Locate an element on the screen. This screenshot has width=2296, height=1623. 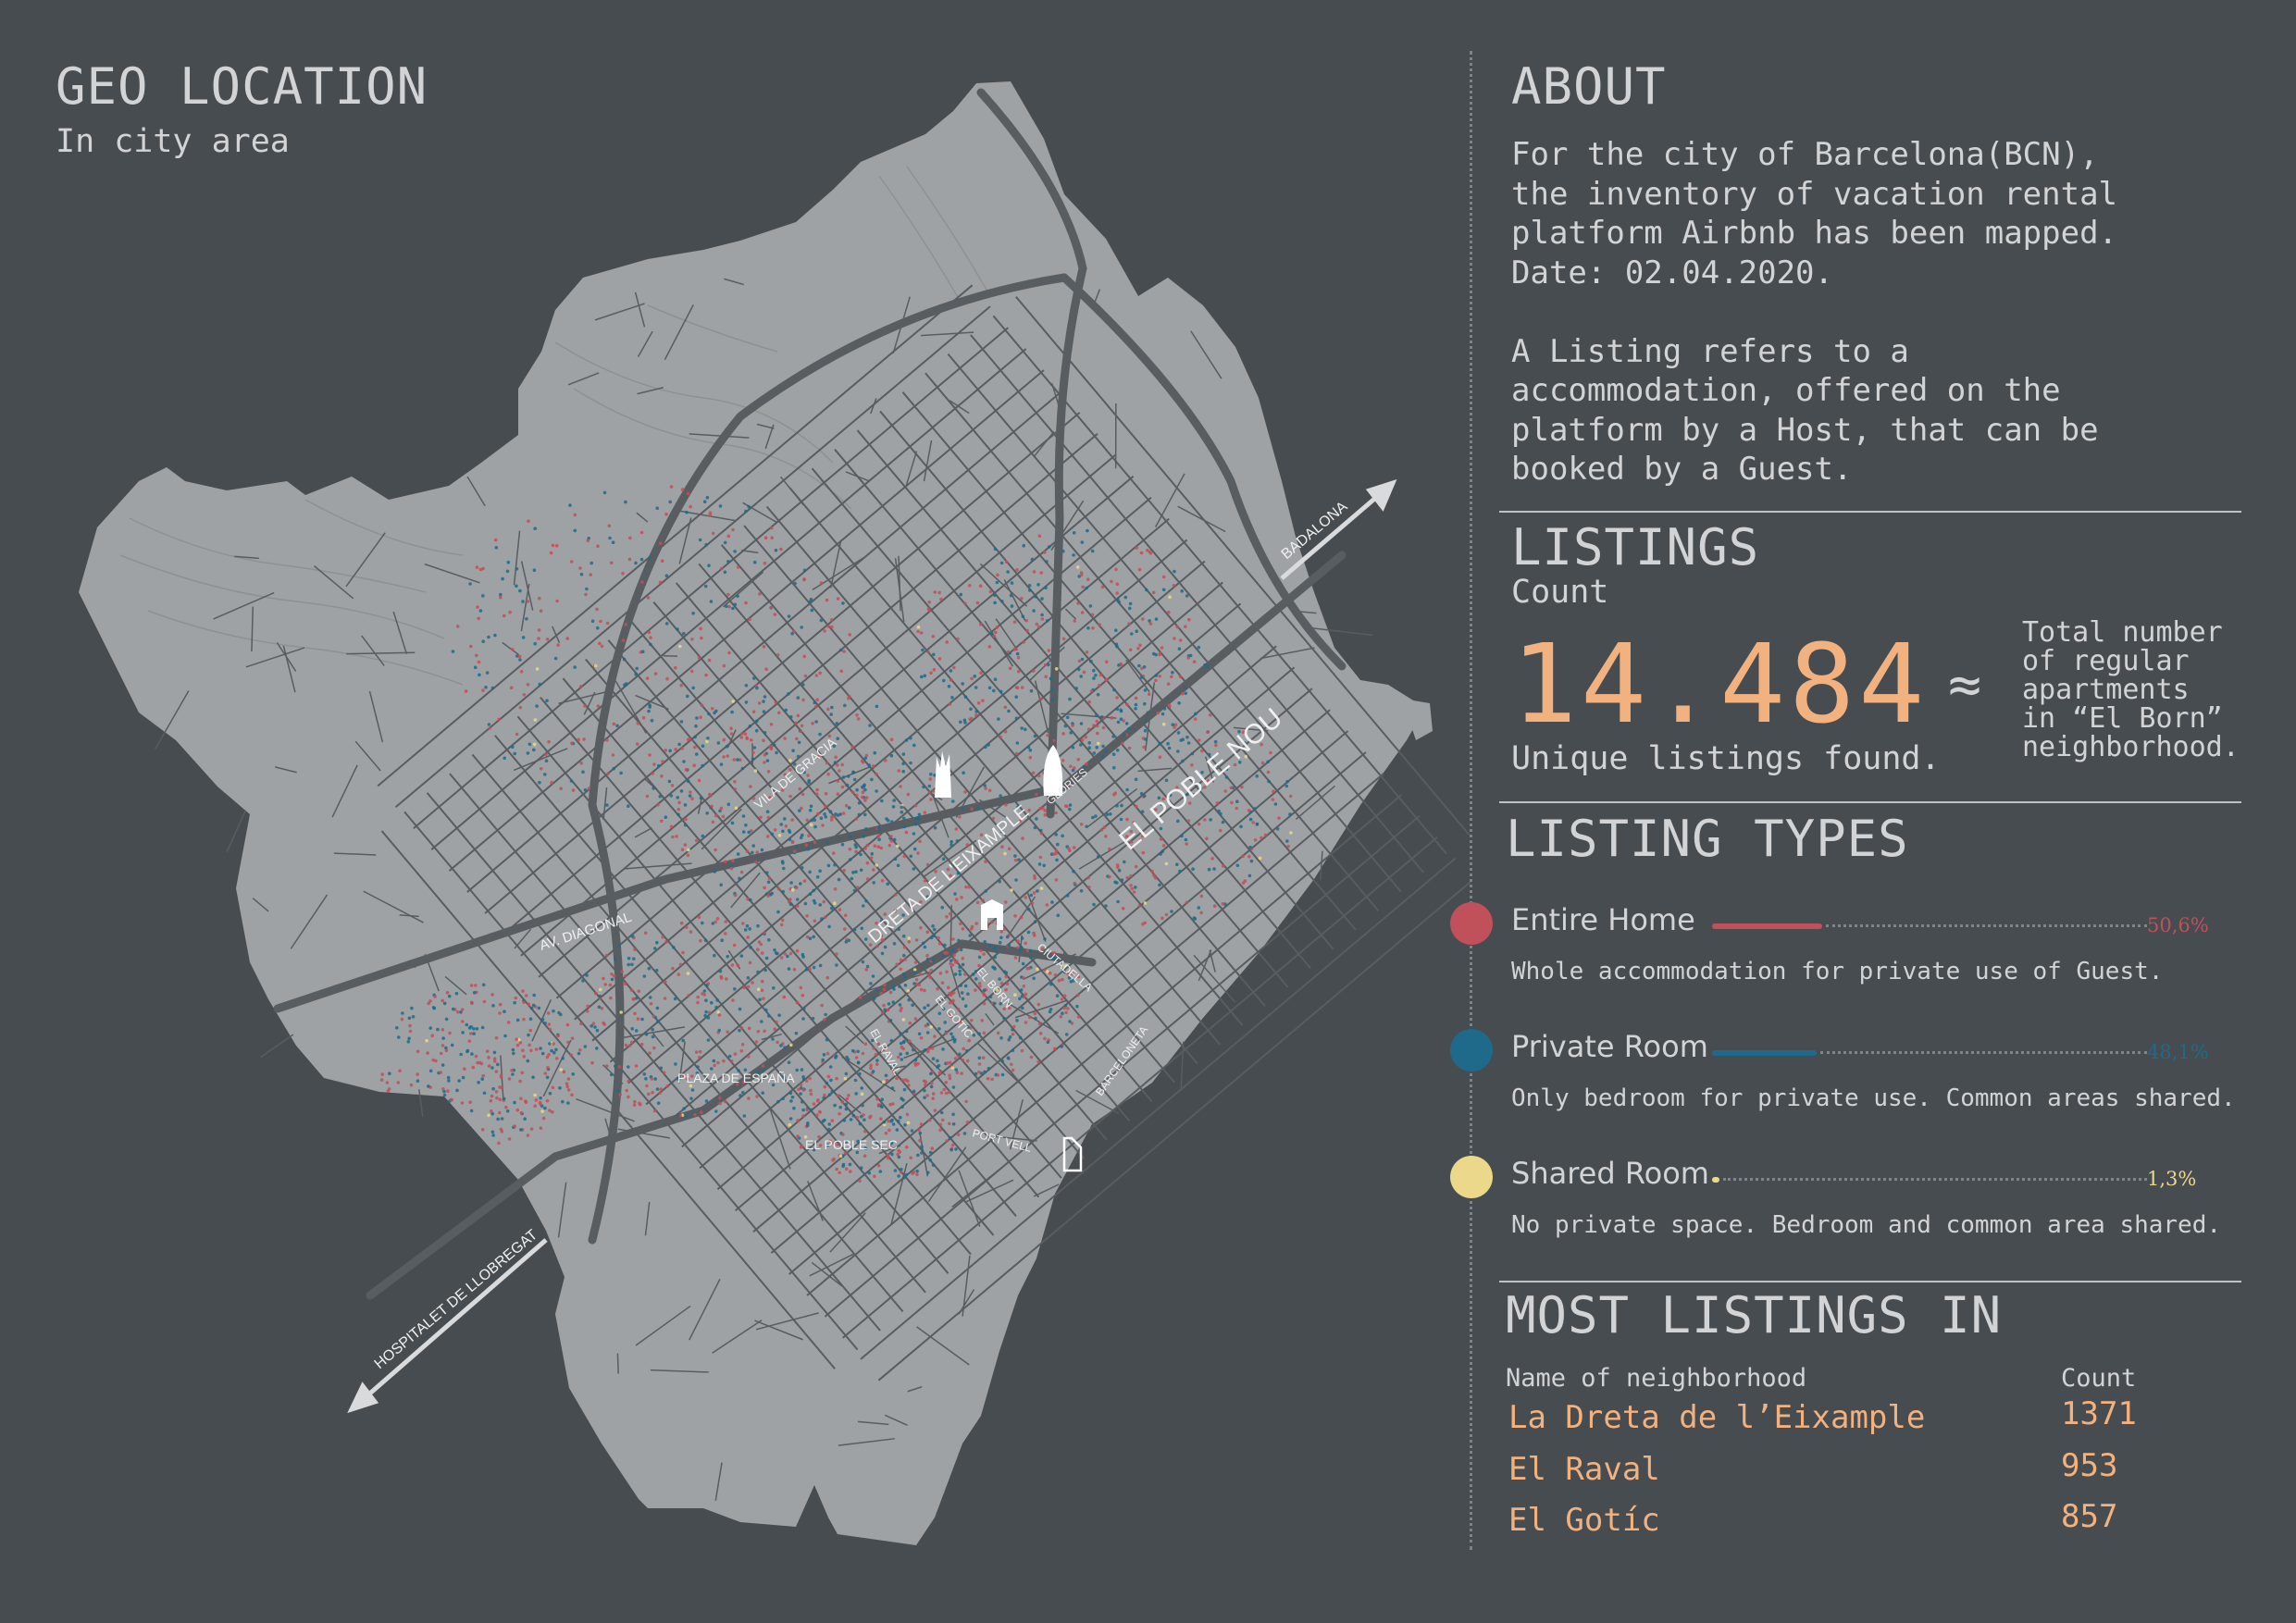
about-title: ABOUT is located at coordinates (1589, 86).